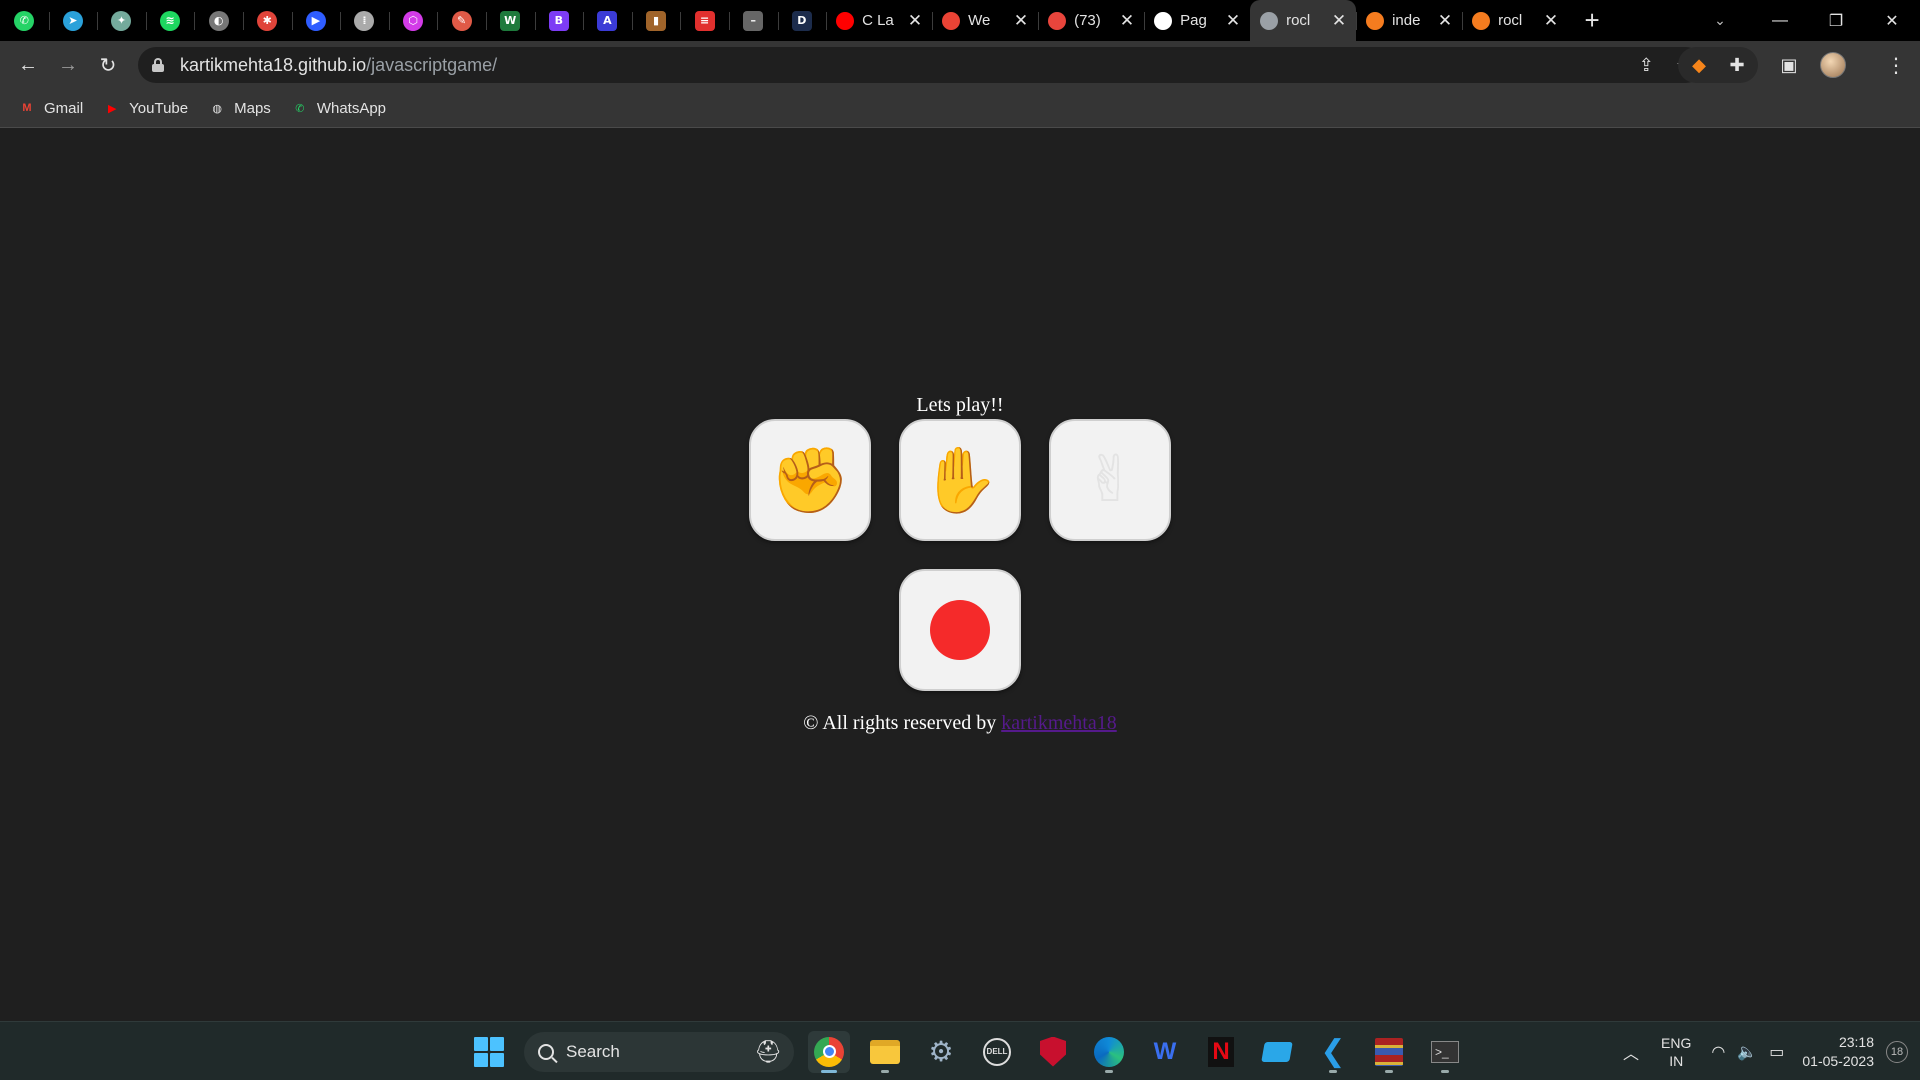 This screenshot has width=1920, height=1080. I want to click on bookmark-whatsapp: ✆ WhatsApp, so click(338, 108).